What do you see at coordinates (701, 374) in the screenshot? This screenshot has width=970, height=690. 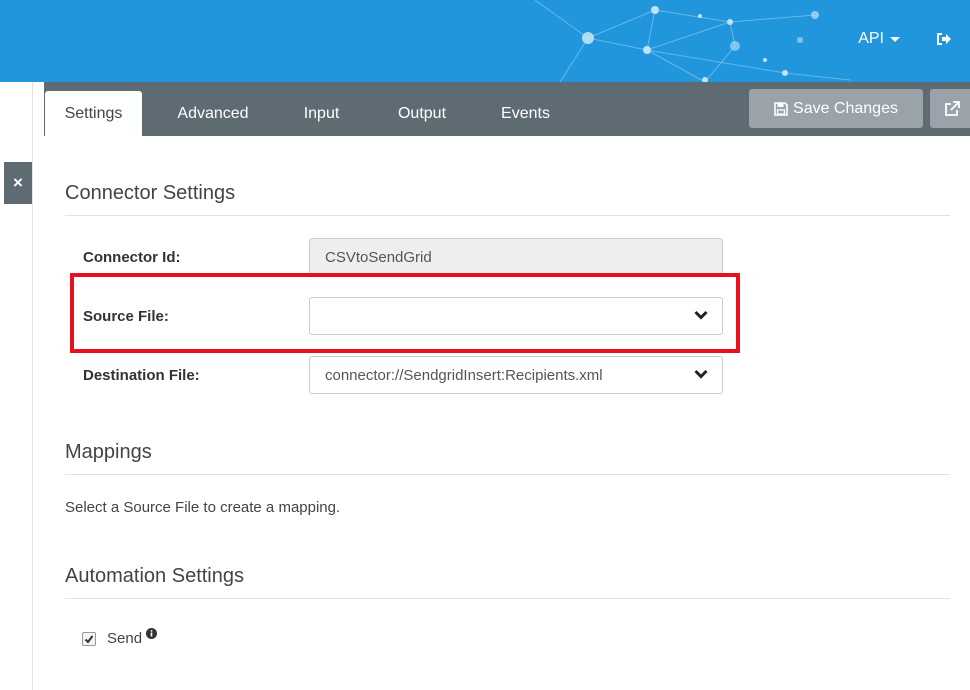 I see `chevron-down-icon` at bounding box center [701, 374].